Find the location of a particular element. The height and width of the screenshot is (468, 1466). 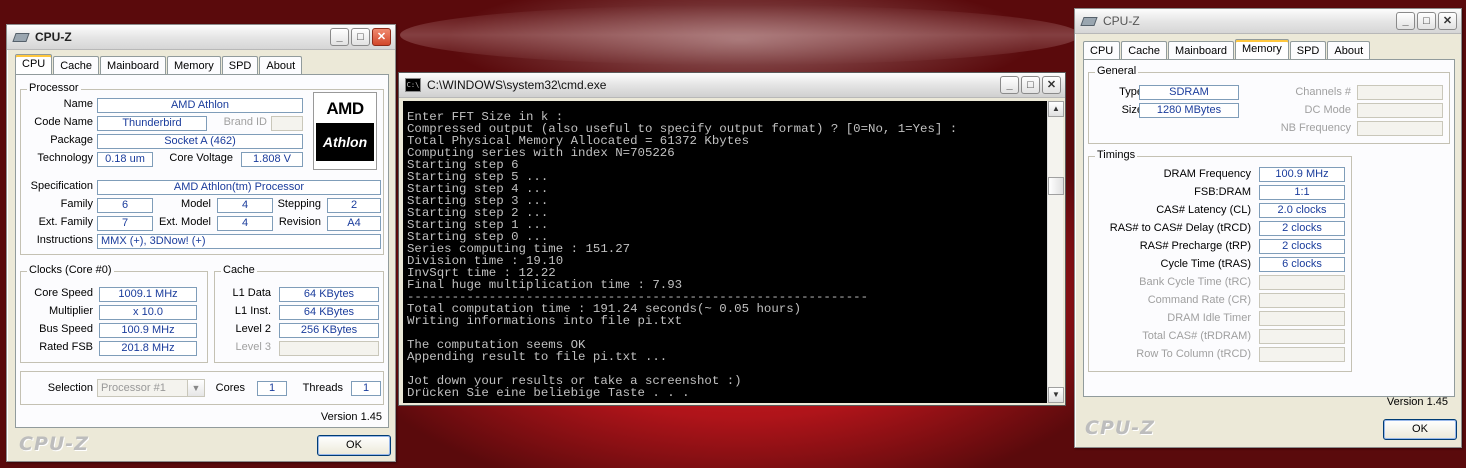

package-value: Socket A (462) is located at coordinates (200, 141).